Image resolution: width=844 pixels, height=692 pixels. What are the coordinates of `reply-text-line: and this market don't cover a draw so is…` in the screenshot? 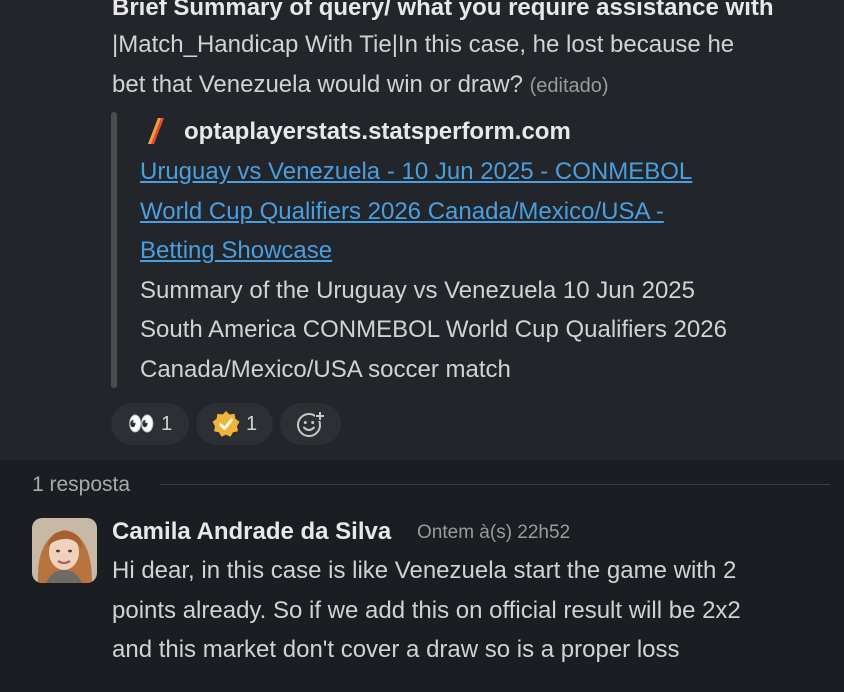 It's located at (396, 649).